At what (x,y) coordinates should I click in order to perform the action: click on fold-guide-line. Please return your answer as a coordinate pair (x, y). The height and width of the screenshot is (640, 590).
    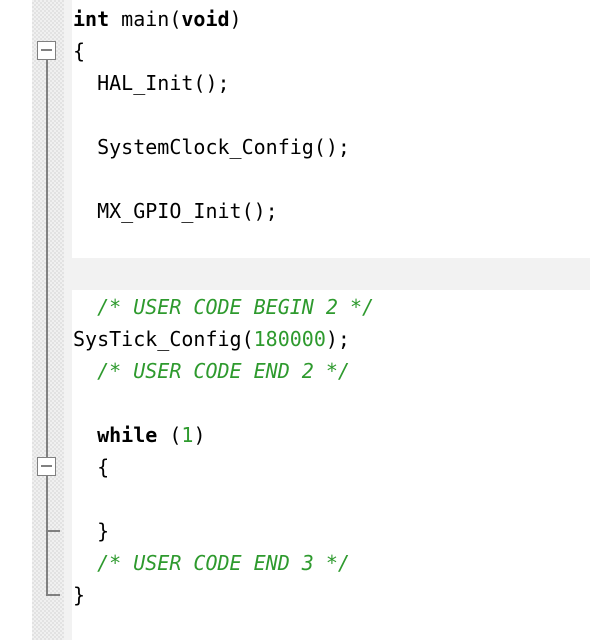
    Looking at the image, I should click on (47, 327).